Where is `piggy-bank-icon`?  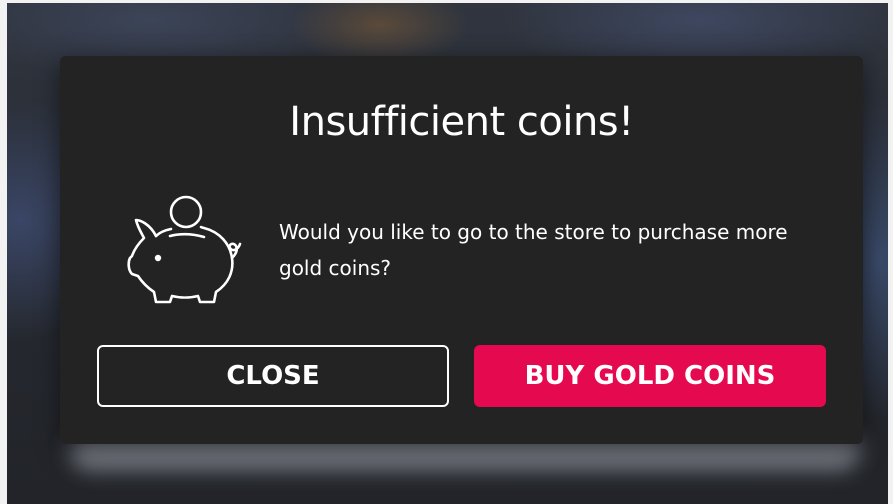
piggy-bank-icon is located at coordinates (185, 251).